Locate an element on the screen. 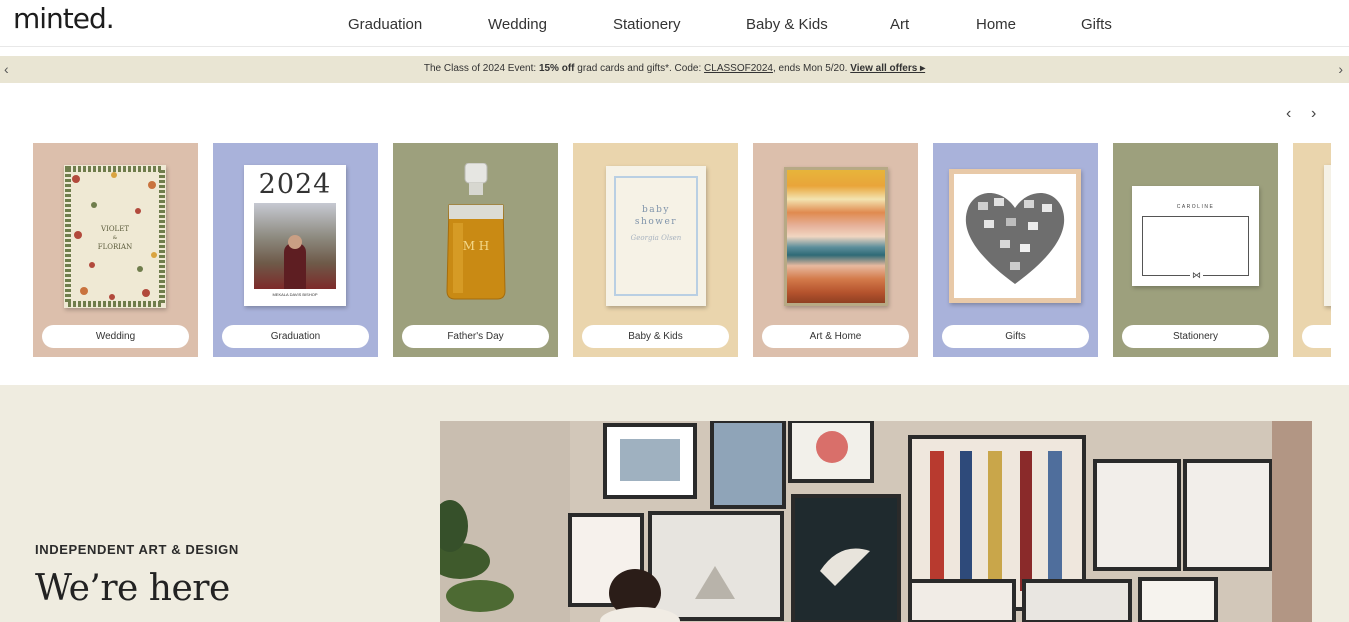 This screenshot has height=622, width=1349. abstract-stripes is located at coordinates (836, 236).